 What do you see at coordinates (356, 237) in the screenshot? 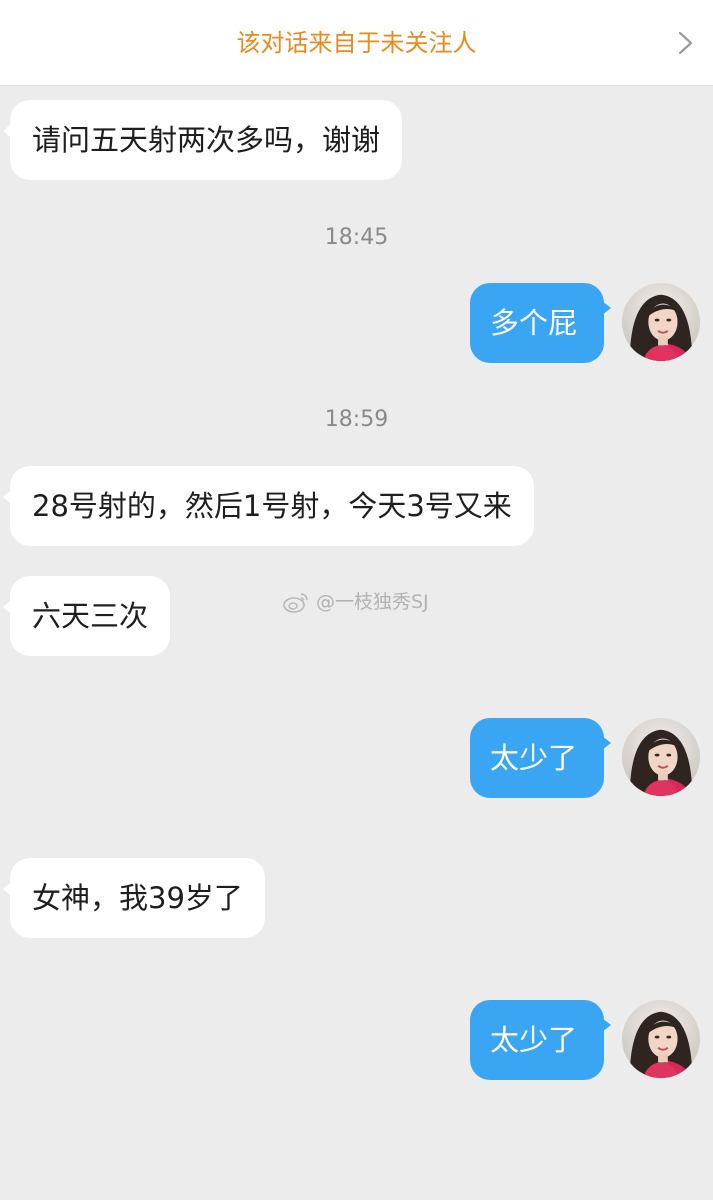
I see `message-timestamp: 18:45` at bounding box center [356, 237].